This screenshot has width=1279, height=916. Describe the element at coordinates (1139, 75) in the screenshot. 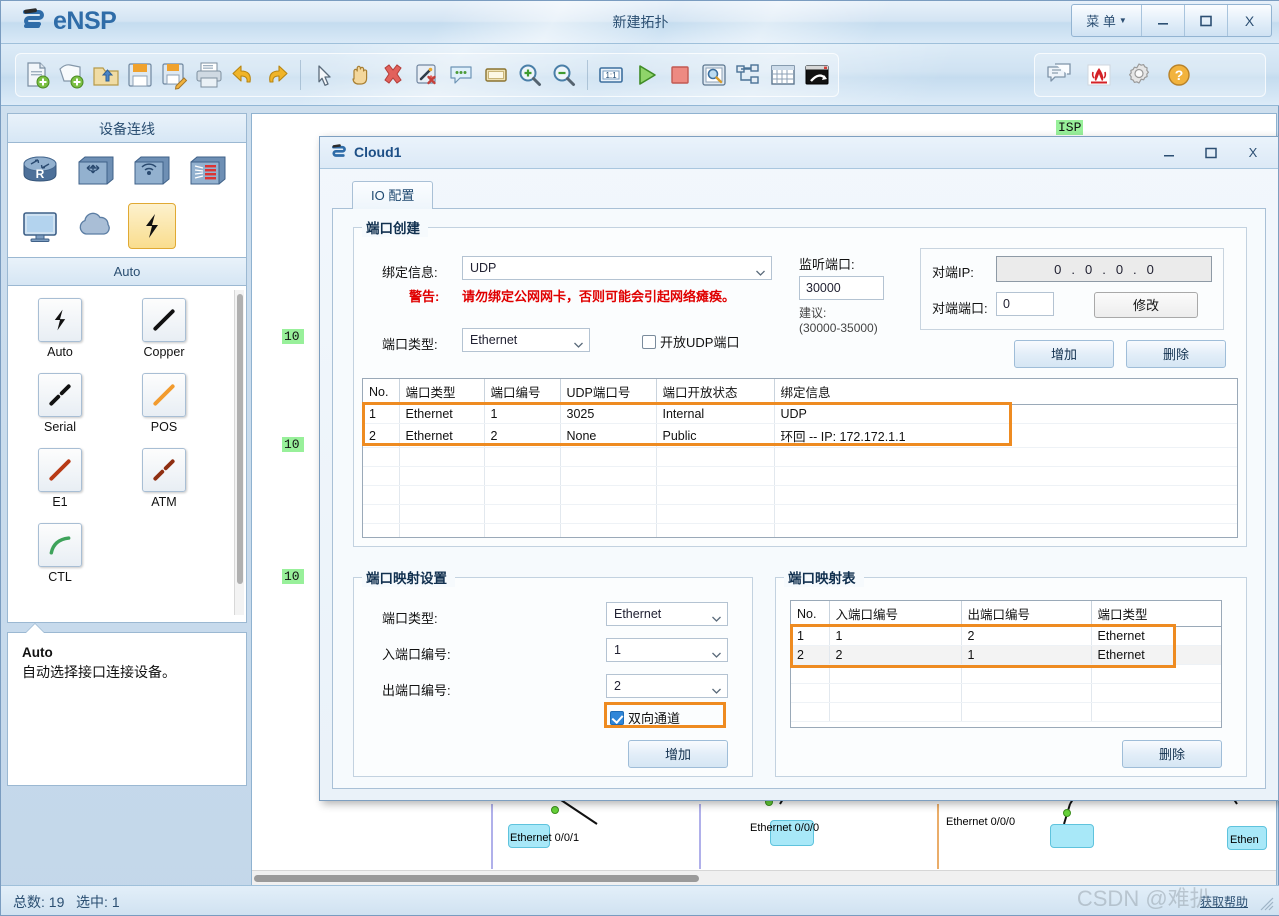

I see `settings-gear-icon` at that location.